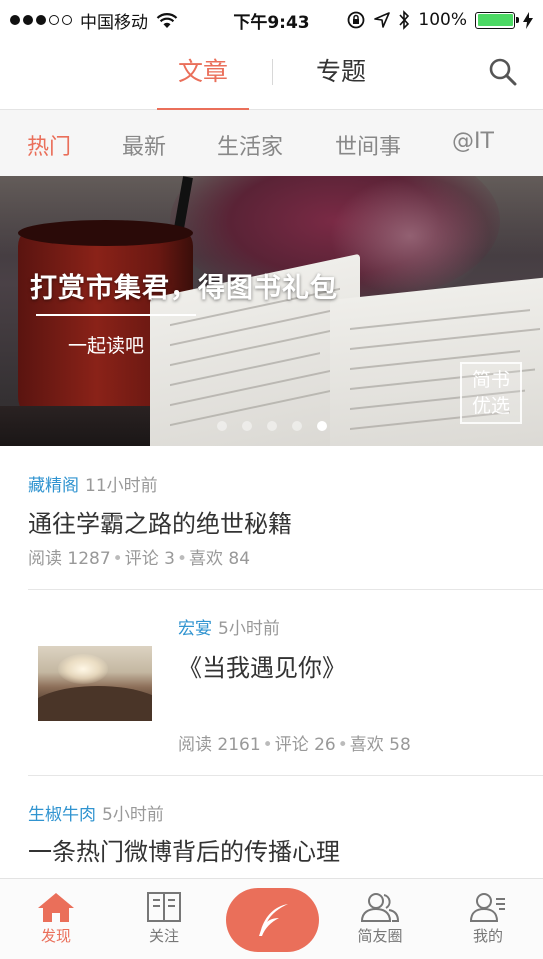 This screenshot has height=959, width=543. Describe the element at coordinates (62, 815) in the screenshot. I see `author-name: 生椒牛肉` at that location.